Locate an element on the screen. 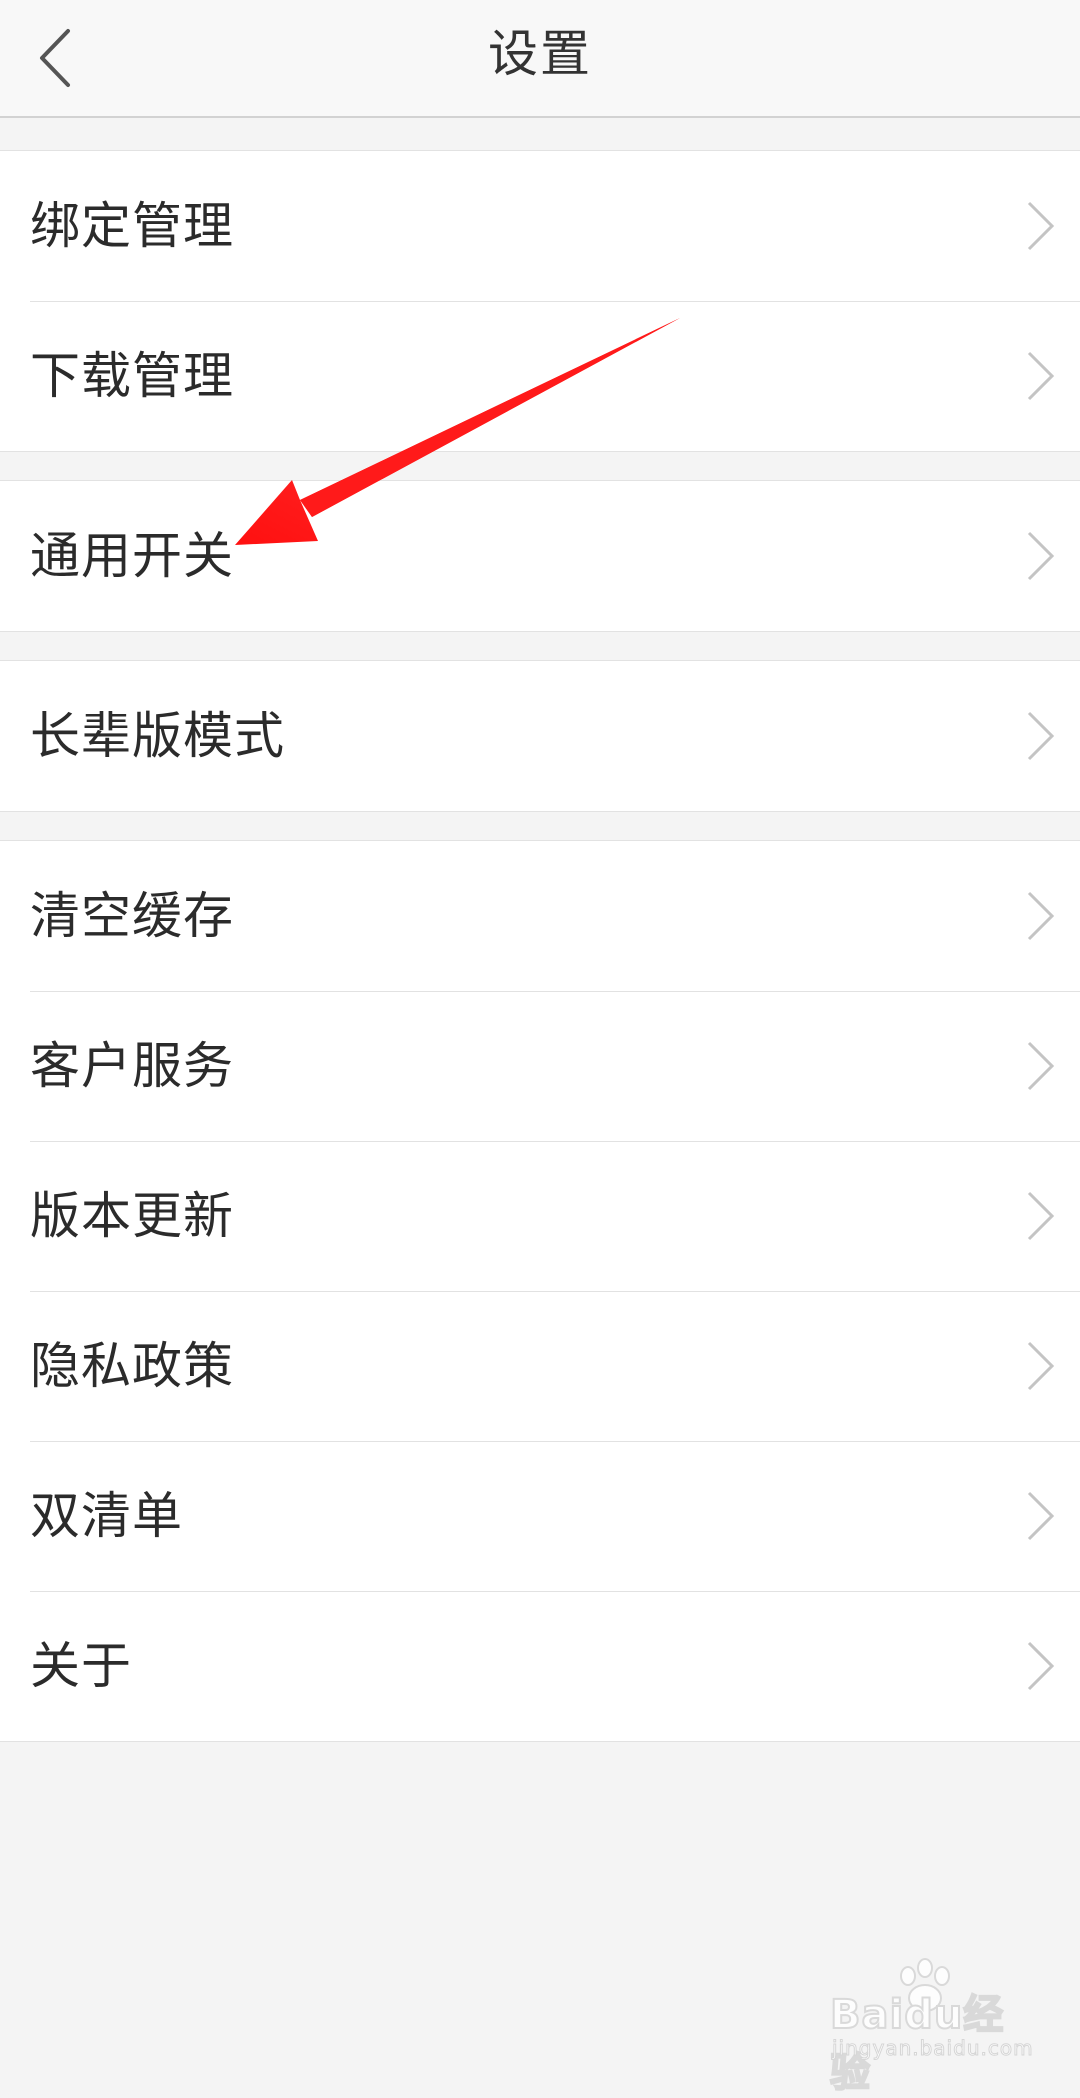 This screenshot has width=1080, height=2098. settings-item-download-management: 下载管理 is located at coordinates (540, 376).